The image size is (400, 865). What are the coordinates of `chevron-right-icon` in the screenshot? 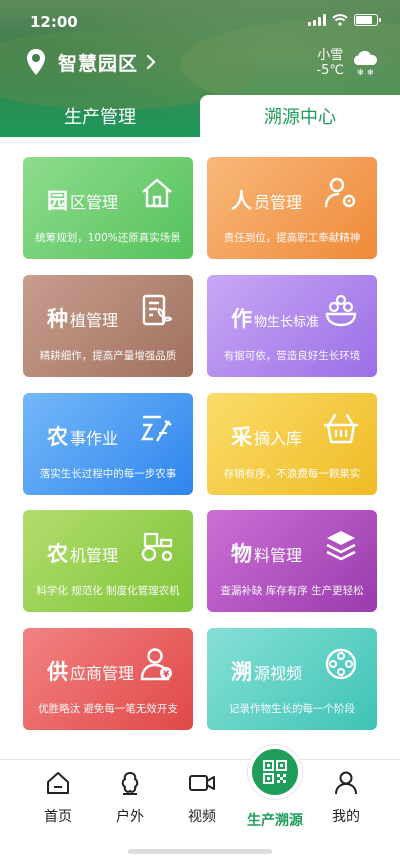 It's located at (151, 62).